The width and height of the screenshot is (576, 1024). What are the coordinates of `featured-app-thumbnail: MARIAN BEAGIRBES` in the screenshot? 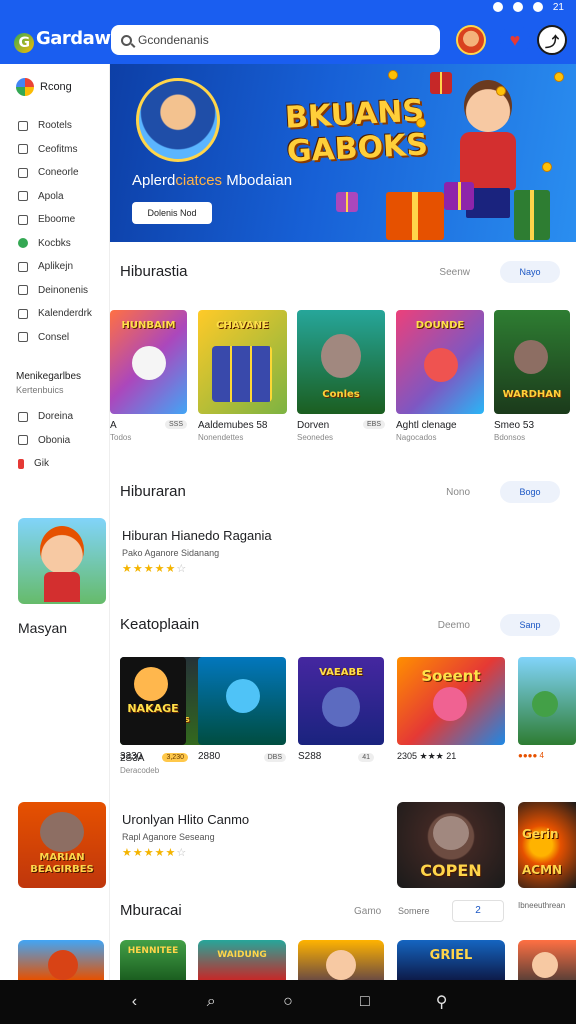 It's located at (62, 845).